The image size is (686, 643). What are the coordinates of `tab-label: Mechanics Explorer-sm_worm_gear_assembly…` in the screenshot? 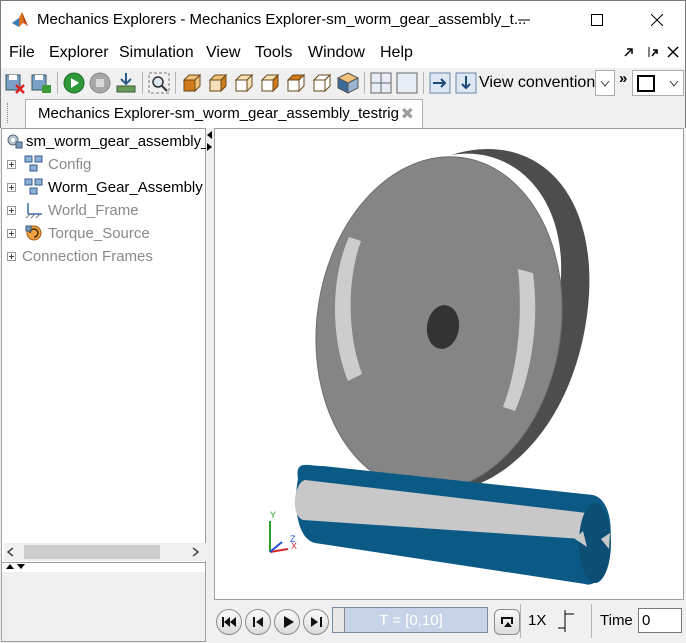 It's located at (218, 113).